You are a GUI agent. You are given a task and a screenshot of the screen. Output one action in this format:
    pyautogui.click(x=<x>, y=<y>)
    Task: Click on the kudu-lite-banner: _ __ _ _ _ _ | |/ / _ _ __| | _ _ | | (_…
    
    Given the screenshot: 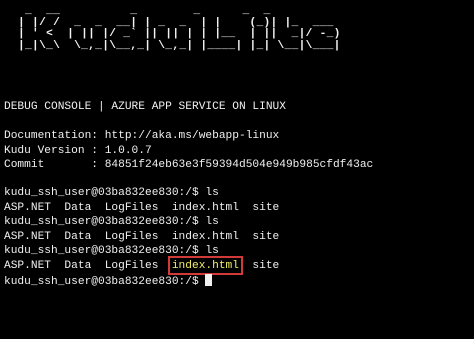 What is the action you would take?
    pyautogui.click(x=179, y=28)
    